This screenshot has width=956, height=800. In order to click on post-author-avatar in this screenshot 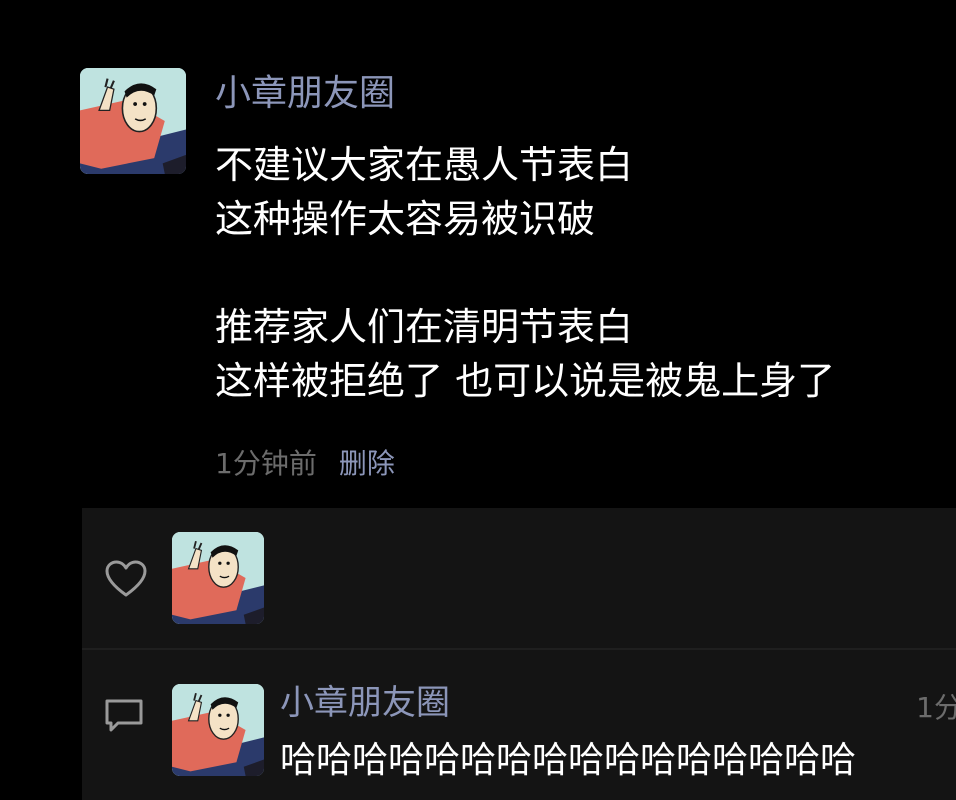, I will do `click(133, 121)`.